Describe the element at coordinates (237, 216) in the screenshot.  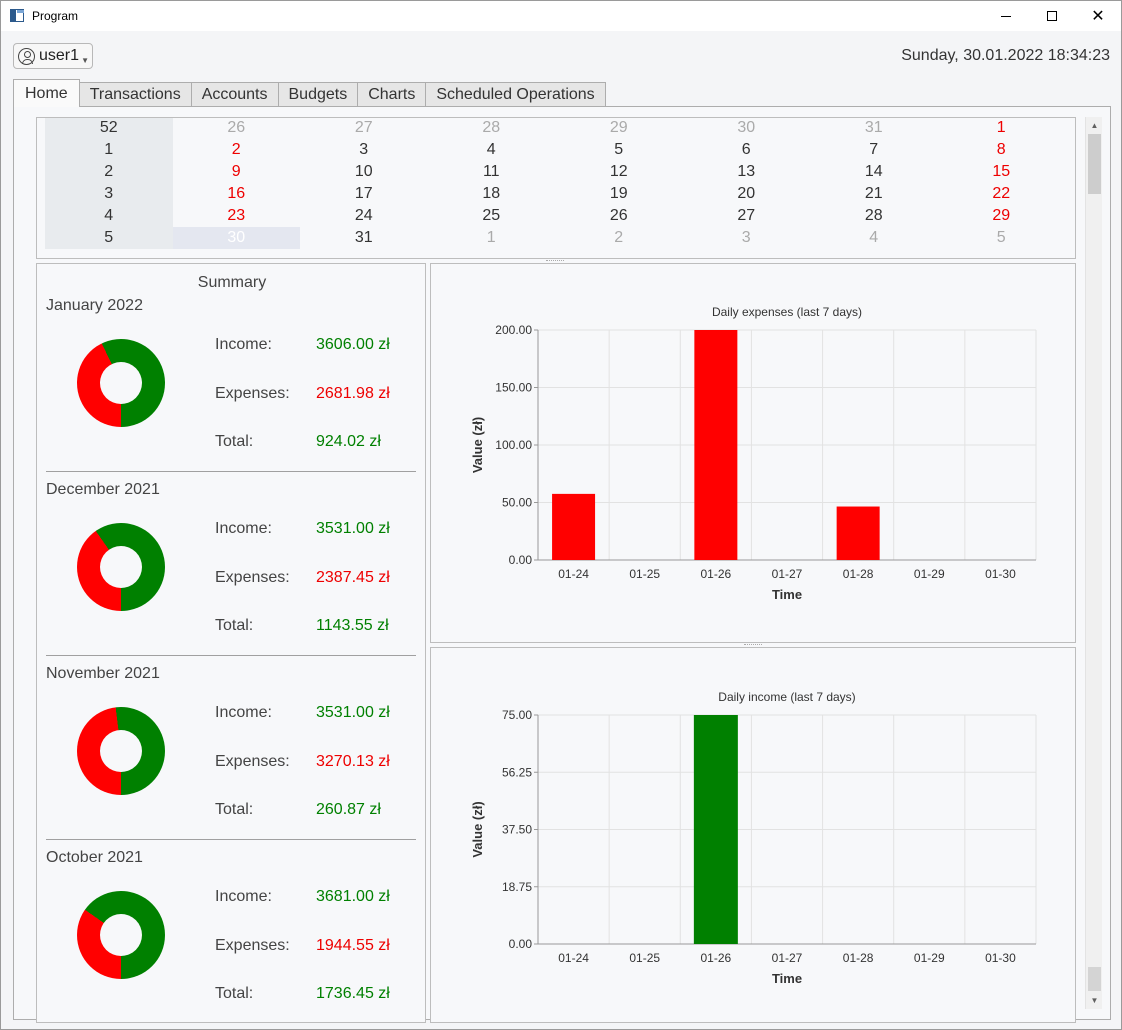
I see `calendar-day: 23` at that location.